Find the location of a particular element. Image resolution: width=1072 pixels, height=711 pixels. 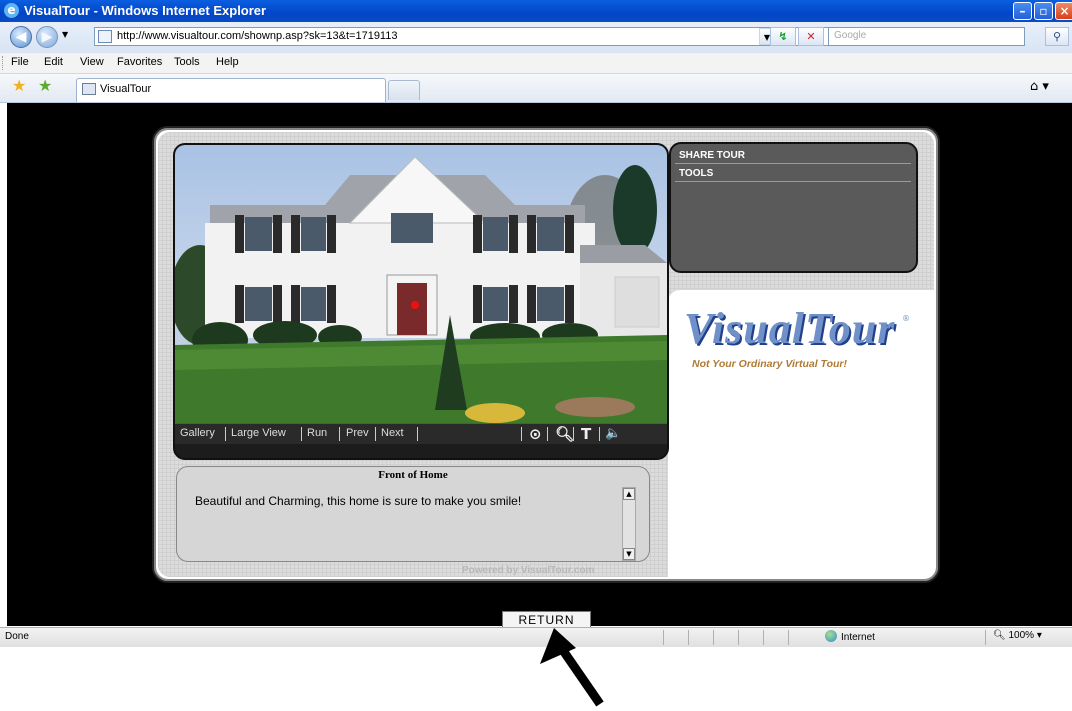

security-zone: Internet is located at coordinates (850, 636).